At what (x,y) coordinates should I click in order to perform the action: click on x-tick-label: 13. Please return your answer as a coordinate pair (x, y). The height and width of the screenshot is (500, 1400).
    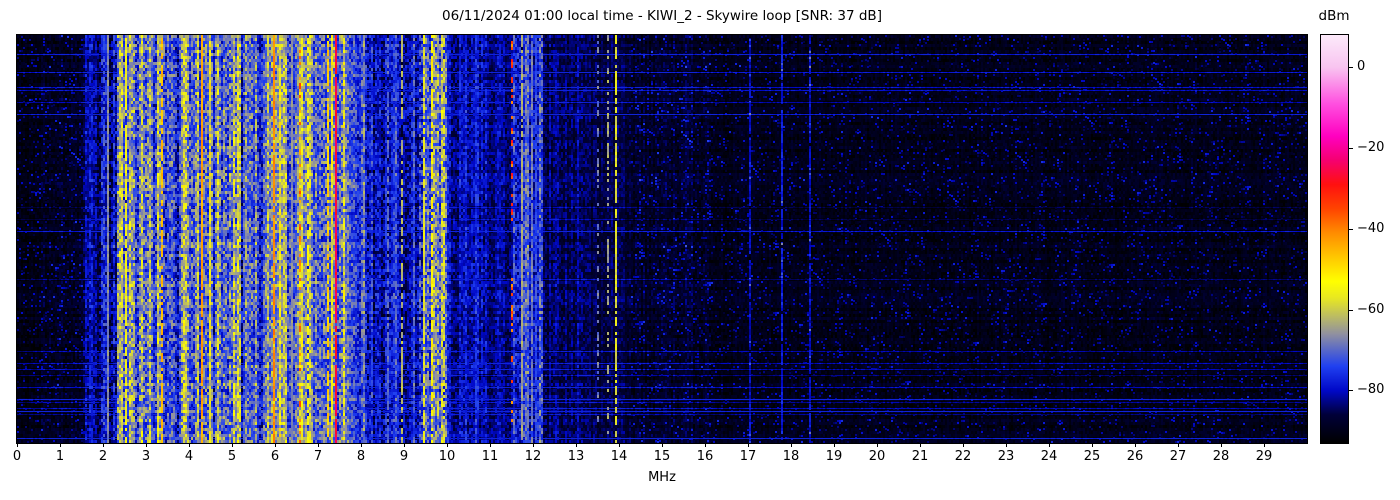
    Looking at the image, I should click on (576, 456).